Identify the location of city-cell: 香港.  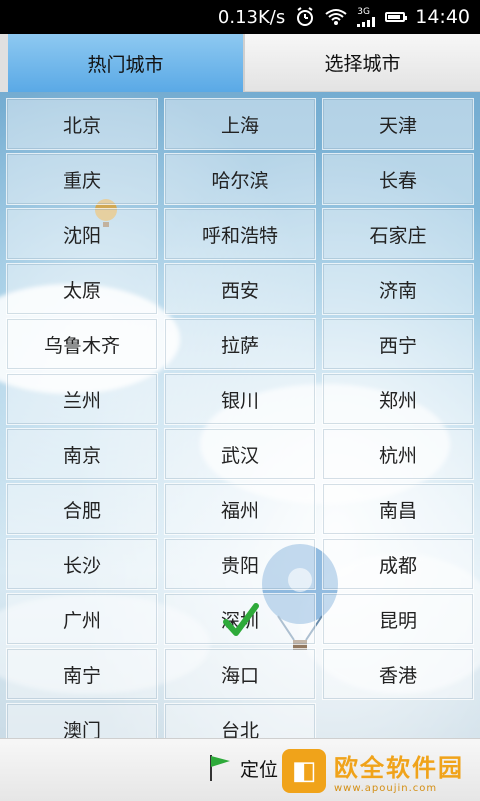
(398, 674).